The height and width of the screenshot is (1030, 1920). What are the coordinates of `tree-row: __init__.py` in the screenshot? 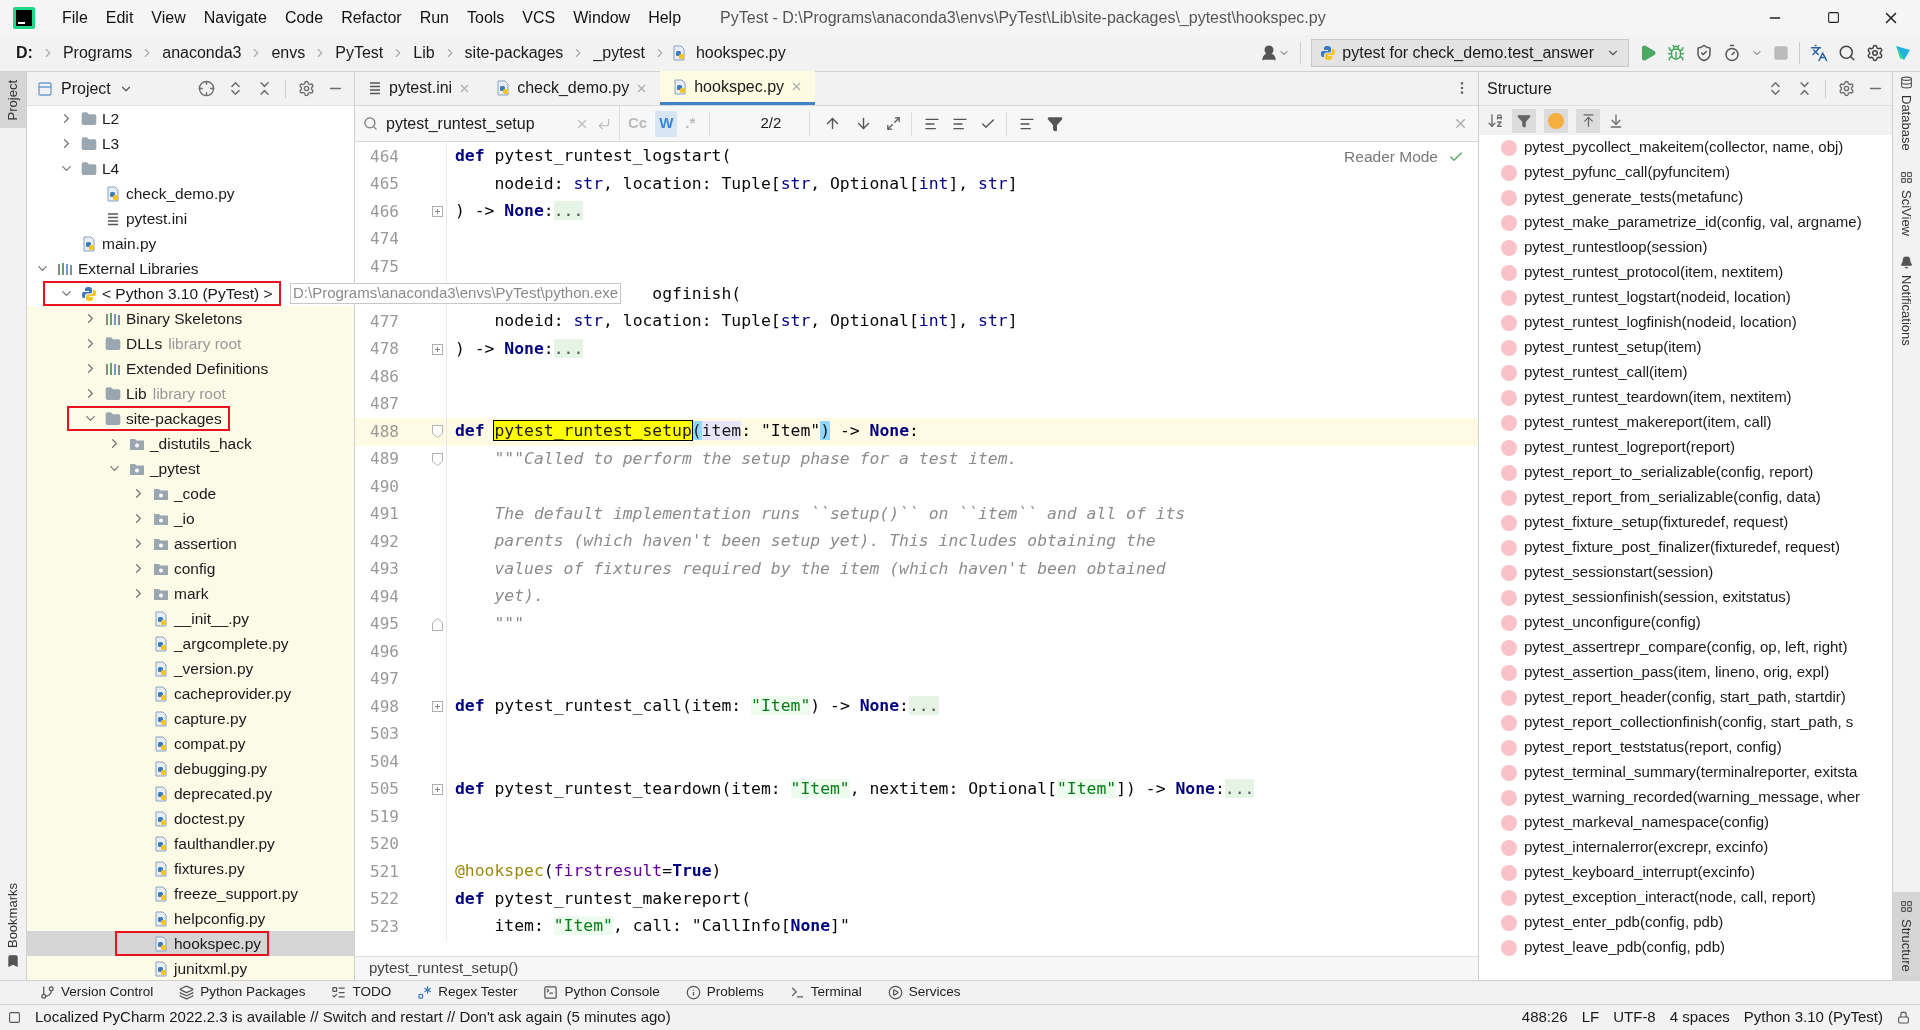 It's located at (190, 618).